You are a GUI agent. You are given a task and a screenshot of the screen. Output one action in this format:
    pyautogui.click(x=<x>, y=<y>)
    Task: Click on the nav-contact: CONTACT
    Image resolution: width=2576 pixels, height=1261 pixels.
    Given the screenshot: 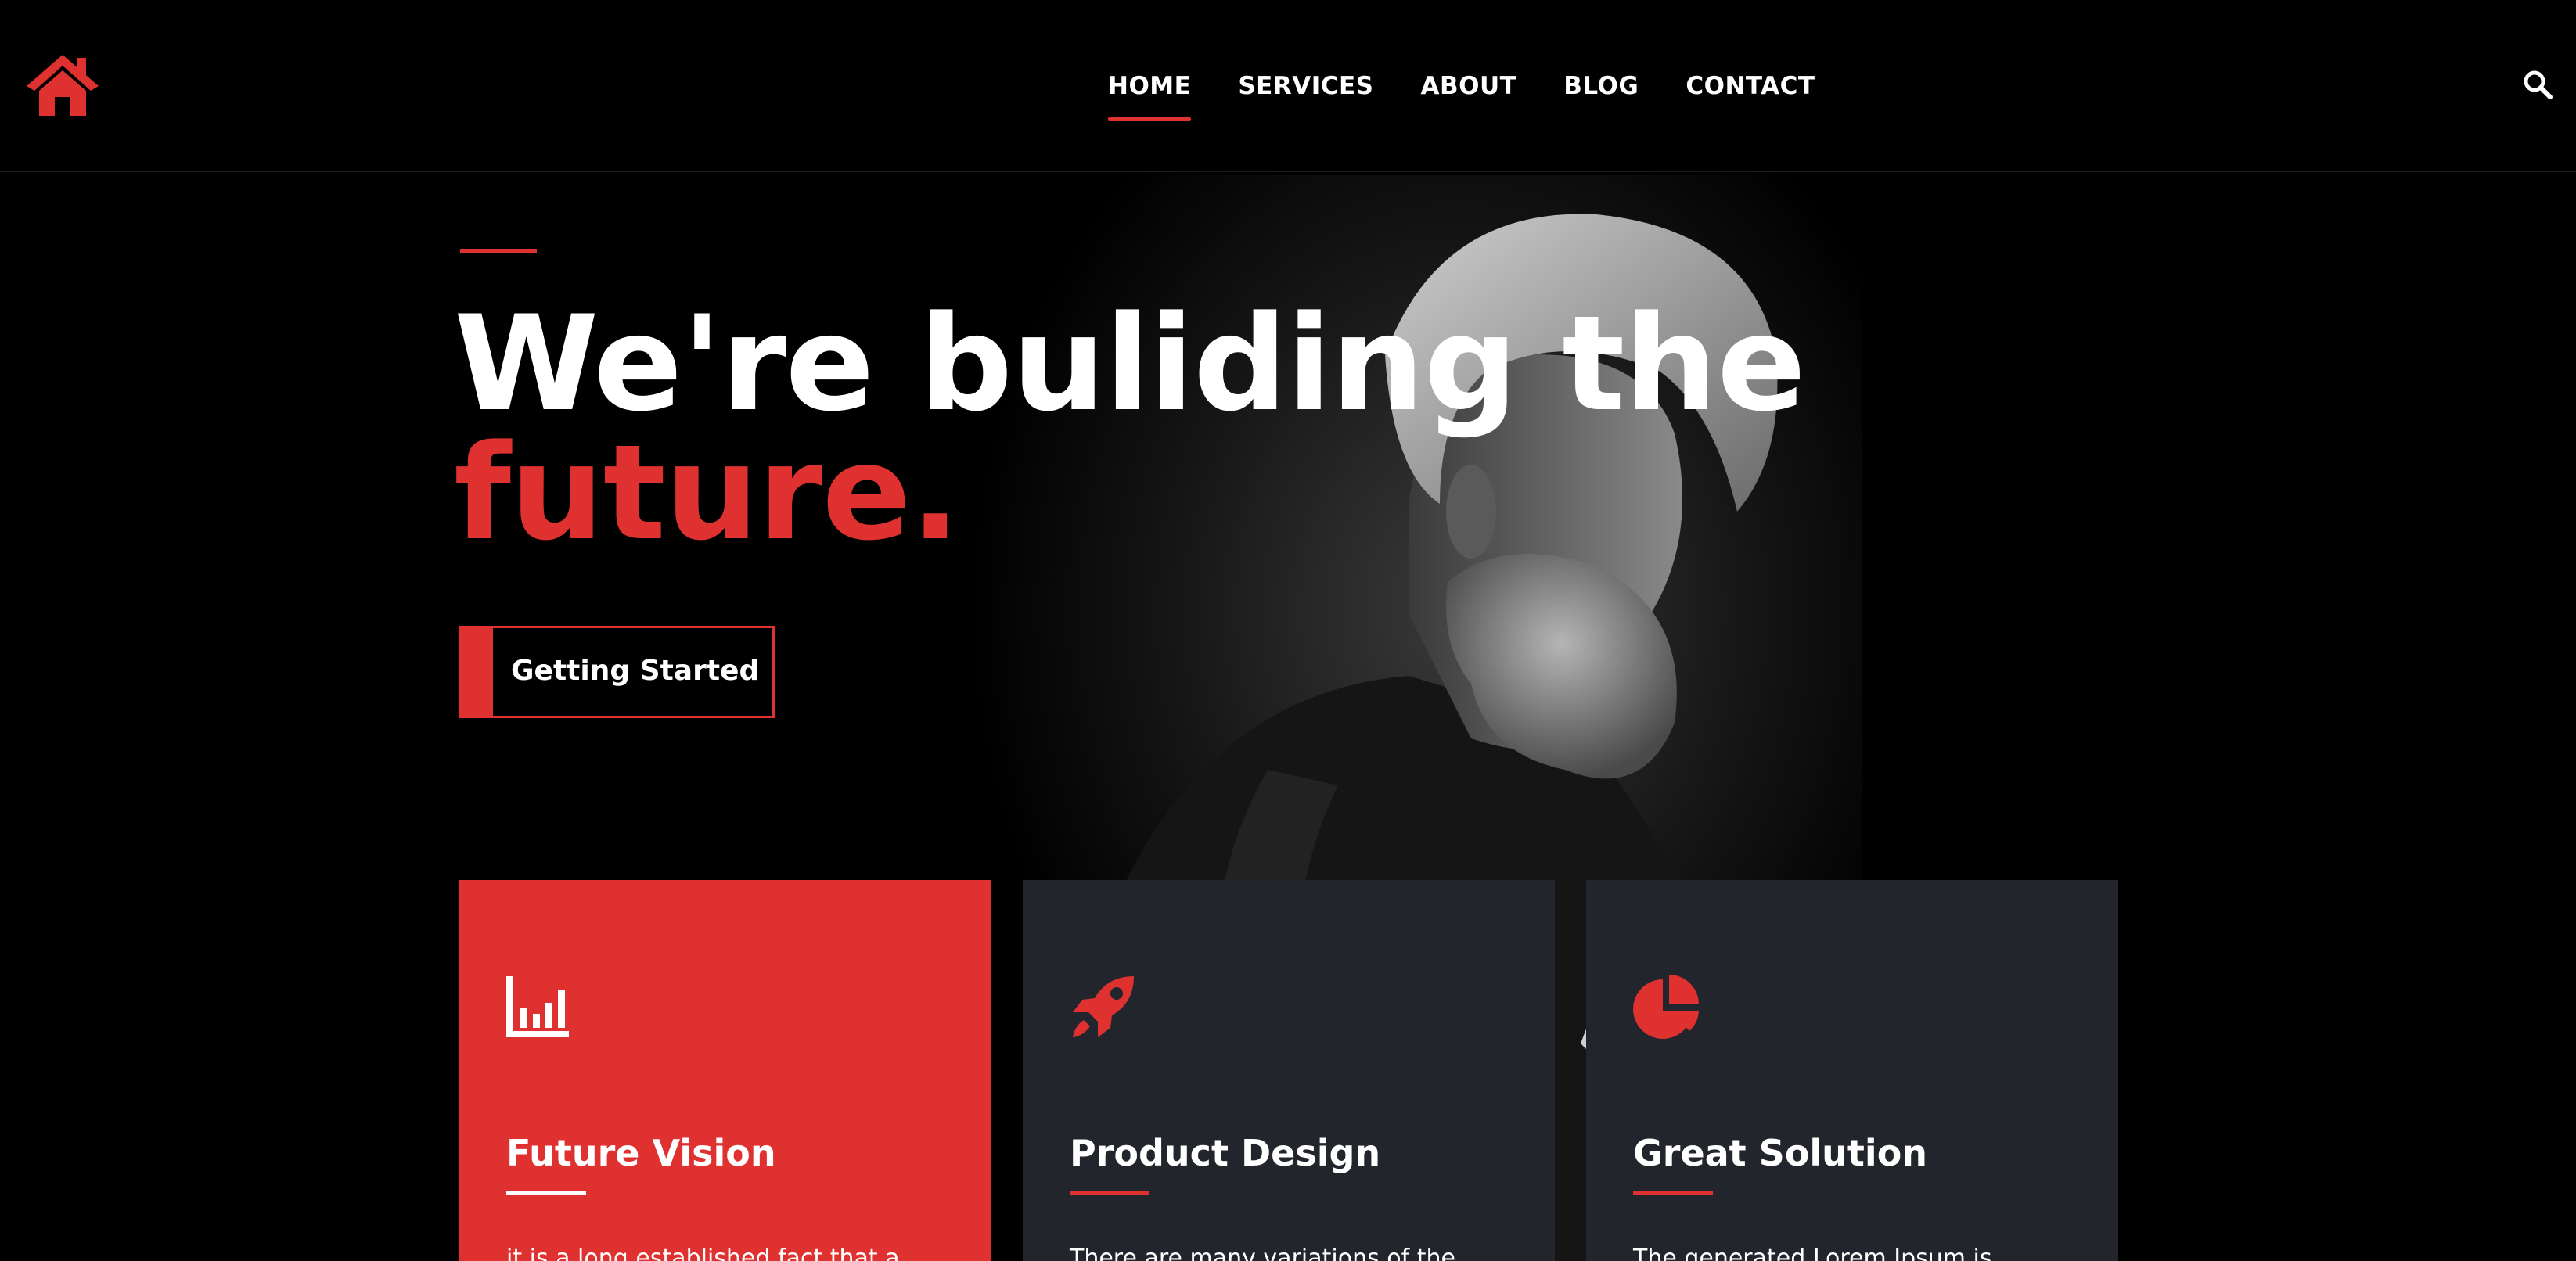 What is the action you would take?
    pyautogui.click(x=1750, y=86)
    